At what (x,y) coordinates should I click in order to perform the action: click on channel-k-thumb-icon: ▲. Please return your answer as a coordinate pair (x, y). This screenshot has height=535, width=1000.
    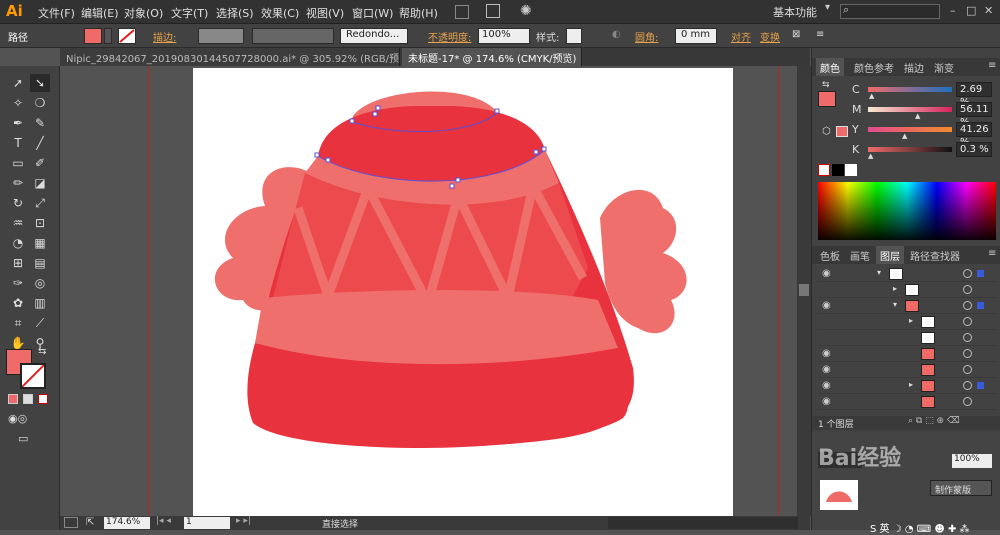
    Looking at the image, I should click on (870, 156).